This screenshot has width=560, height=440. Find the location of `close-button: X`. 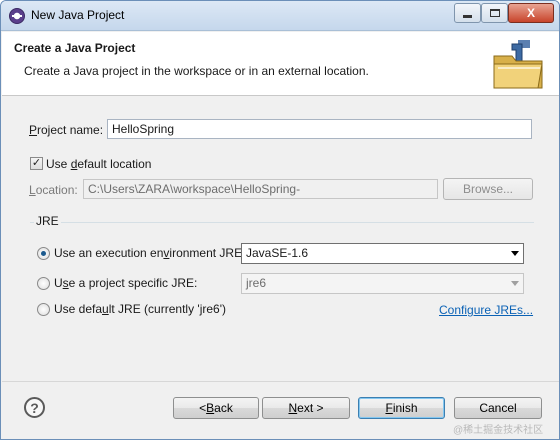

close-button: X is located at coordinates (531, 13).